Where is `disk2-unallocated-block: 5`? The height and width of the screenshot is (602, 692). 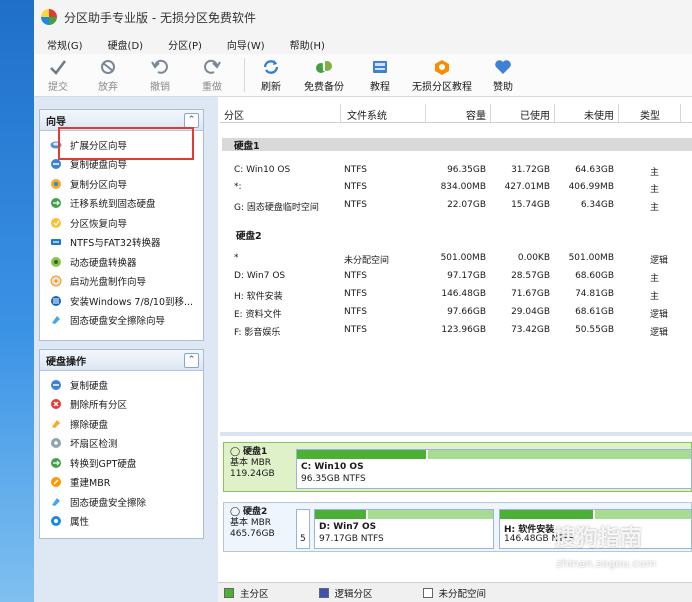
disk2-unallocated-block: 5 is located at coordinates (303, 529).